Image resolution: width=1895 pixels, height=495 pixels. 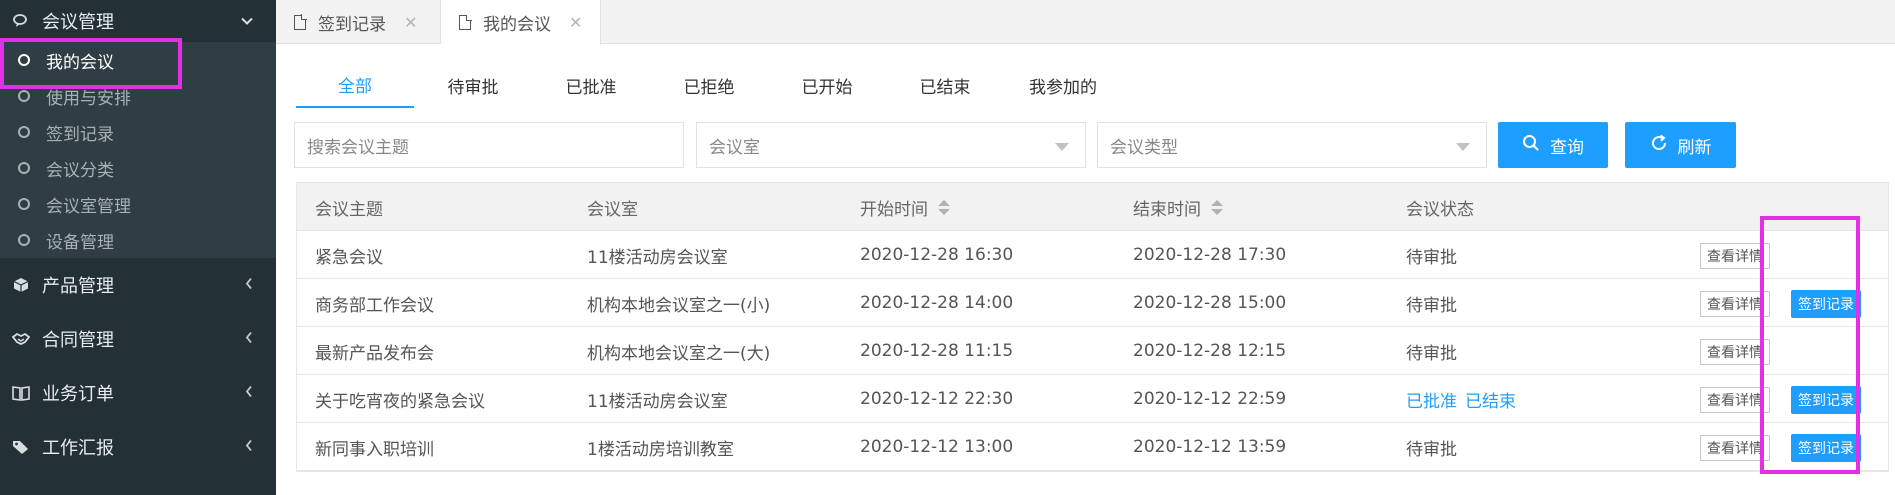 What do you see at coordinates (473, 85) in the screenshot?
I see `filter-tab-pending: 待审批` at bounding box center [473, 85].